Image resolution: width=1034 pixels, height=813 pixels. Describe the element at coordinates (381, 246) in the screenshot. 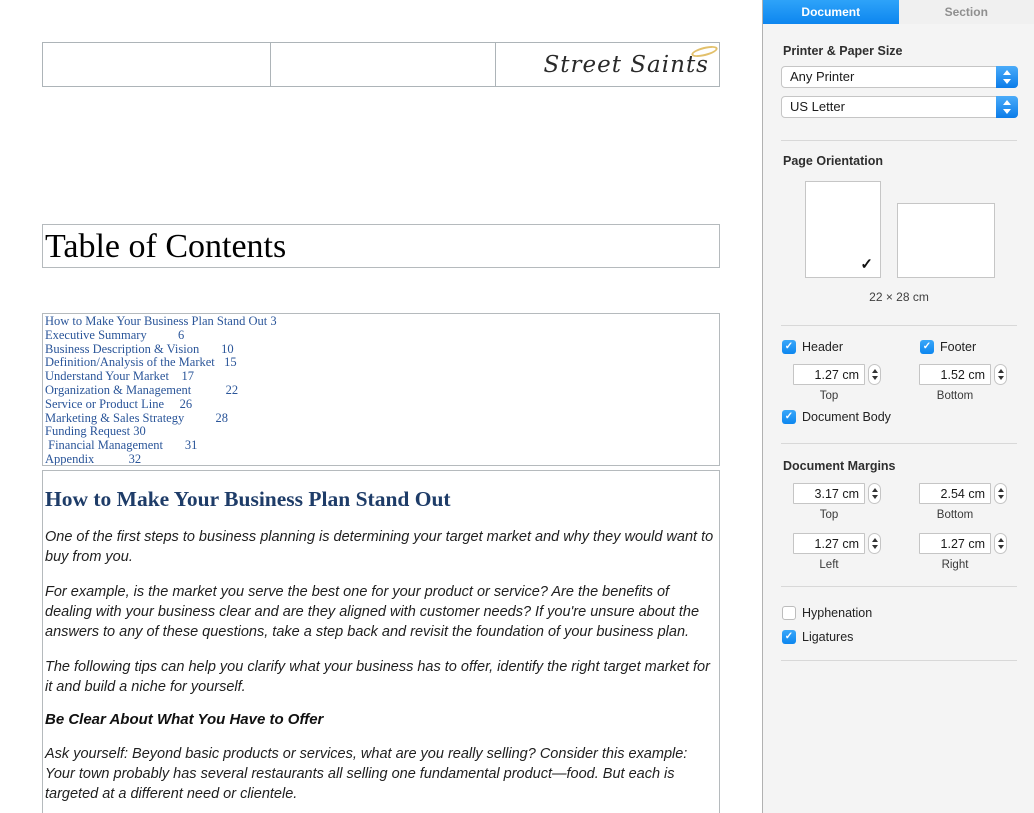

I see `toc-title-box: Table of Contents` at that location.